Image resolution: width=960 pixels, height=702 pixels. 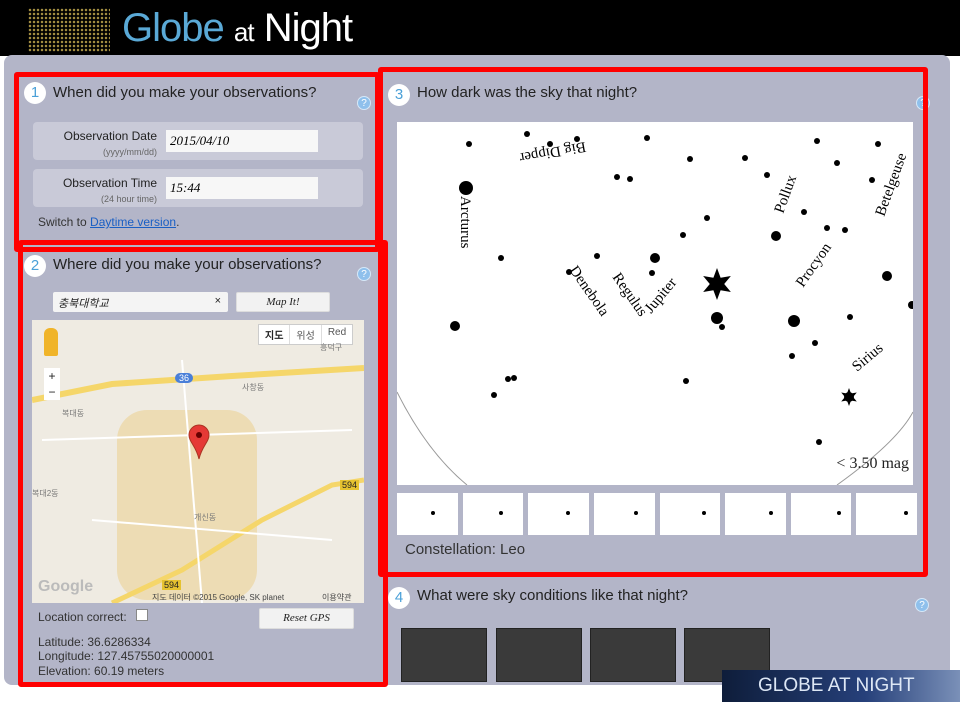 What do you see at coordinates (69, 30) in the screenshot?
I see `world-map-logo-icon` at bounding box center [69, 30].